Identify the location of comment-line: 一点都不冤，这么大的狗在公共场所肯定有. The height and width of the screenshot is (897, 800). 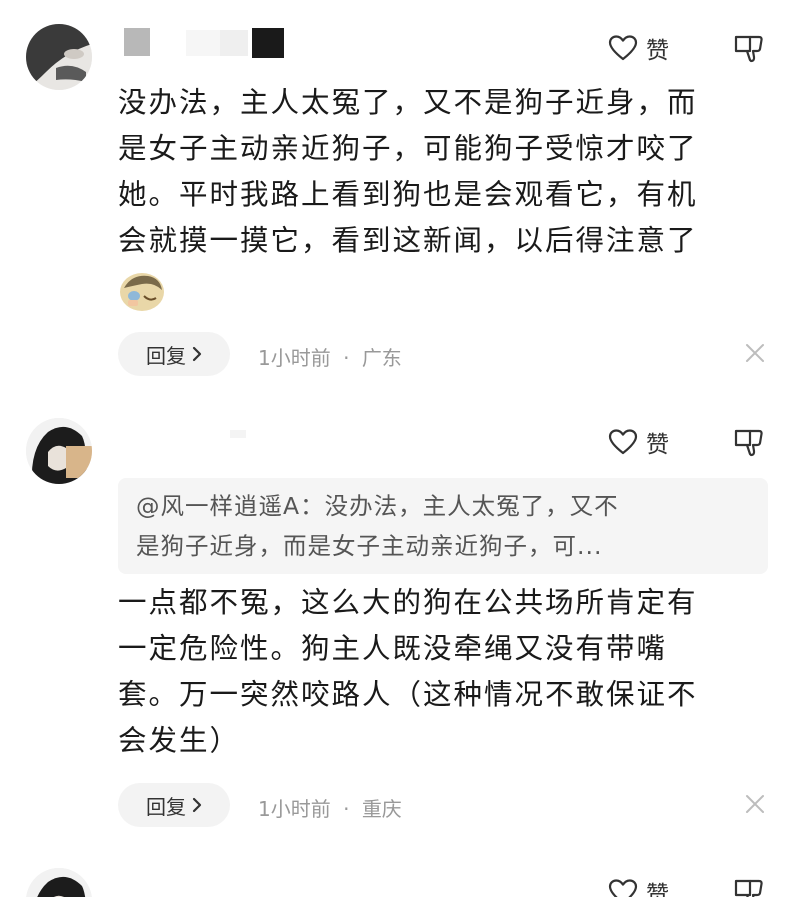
(408, 602).